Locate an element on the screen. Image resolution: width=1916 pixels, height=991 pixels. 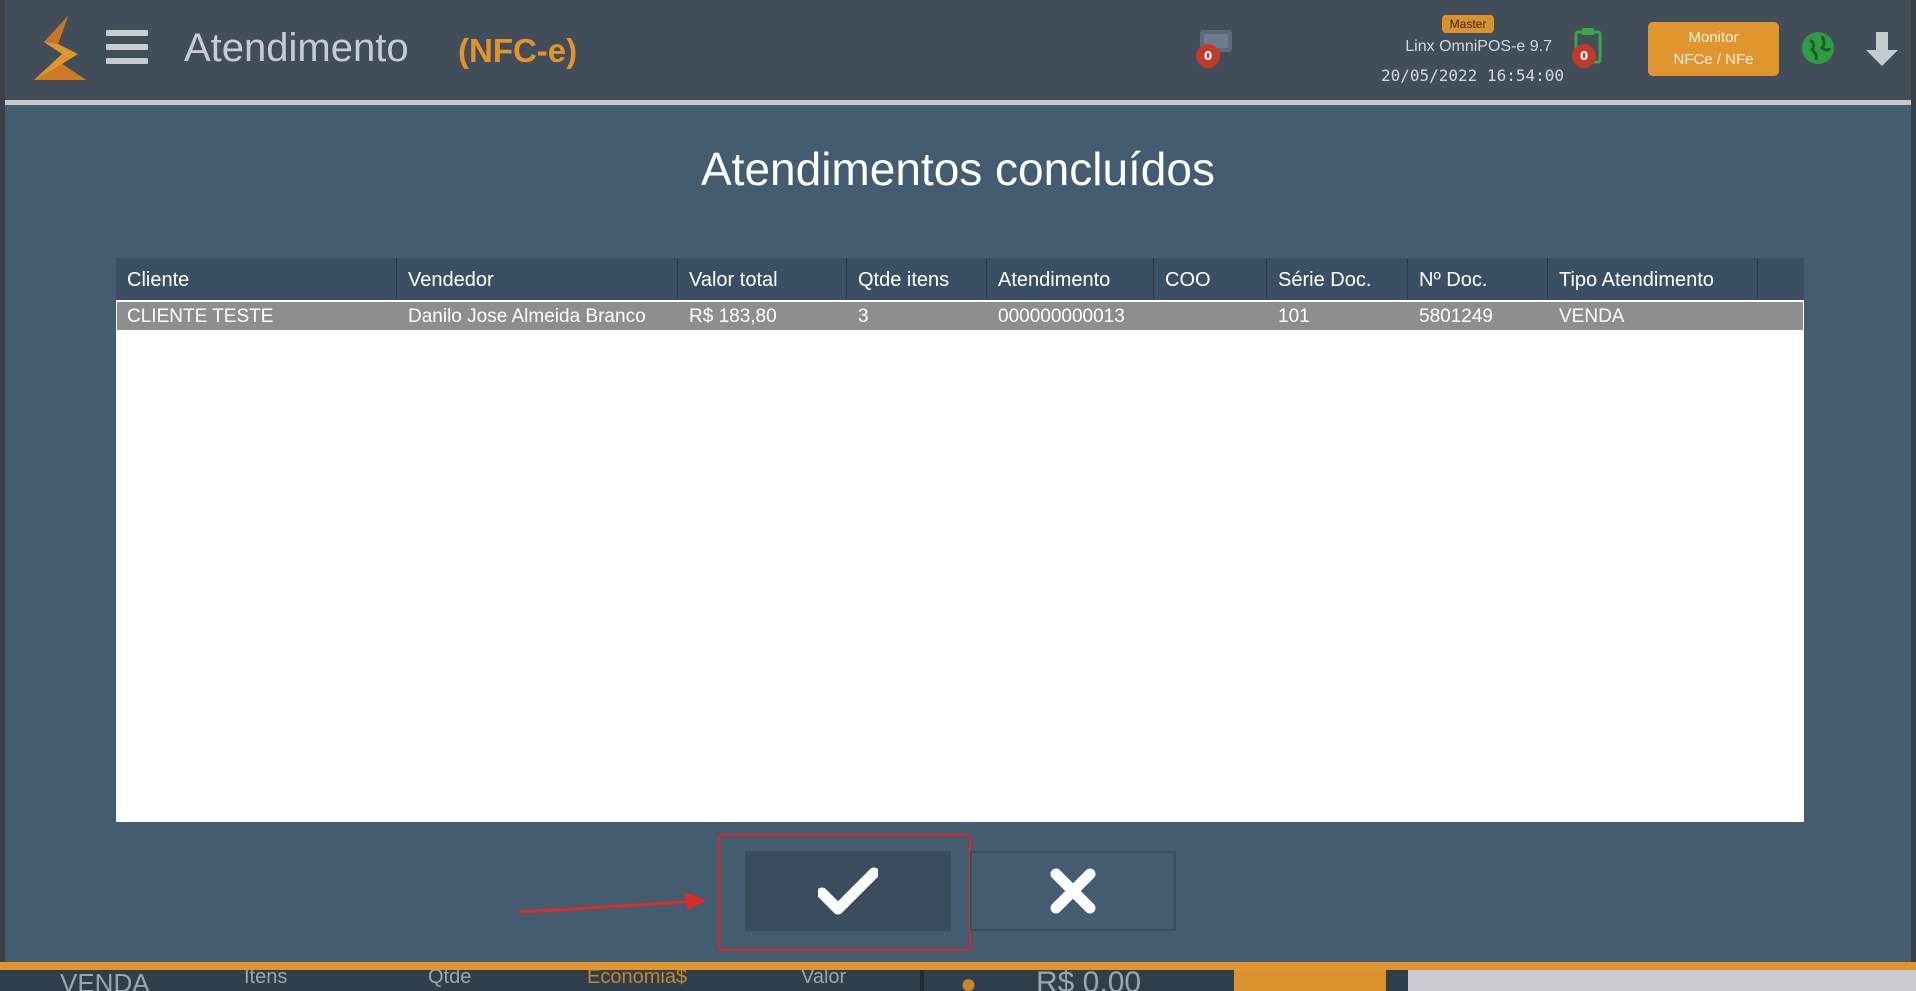
hamburger-menu-icon is located at coordinates (127, 47).